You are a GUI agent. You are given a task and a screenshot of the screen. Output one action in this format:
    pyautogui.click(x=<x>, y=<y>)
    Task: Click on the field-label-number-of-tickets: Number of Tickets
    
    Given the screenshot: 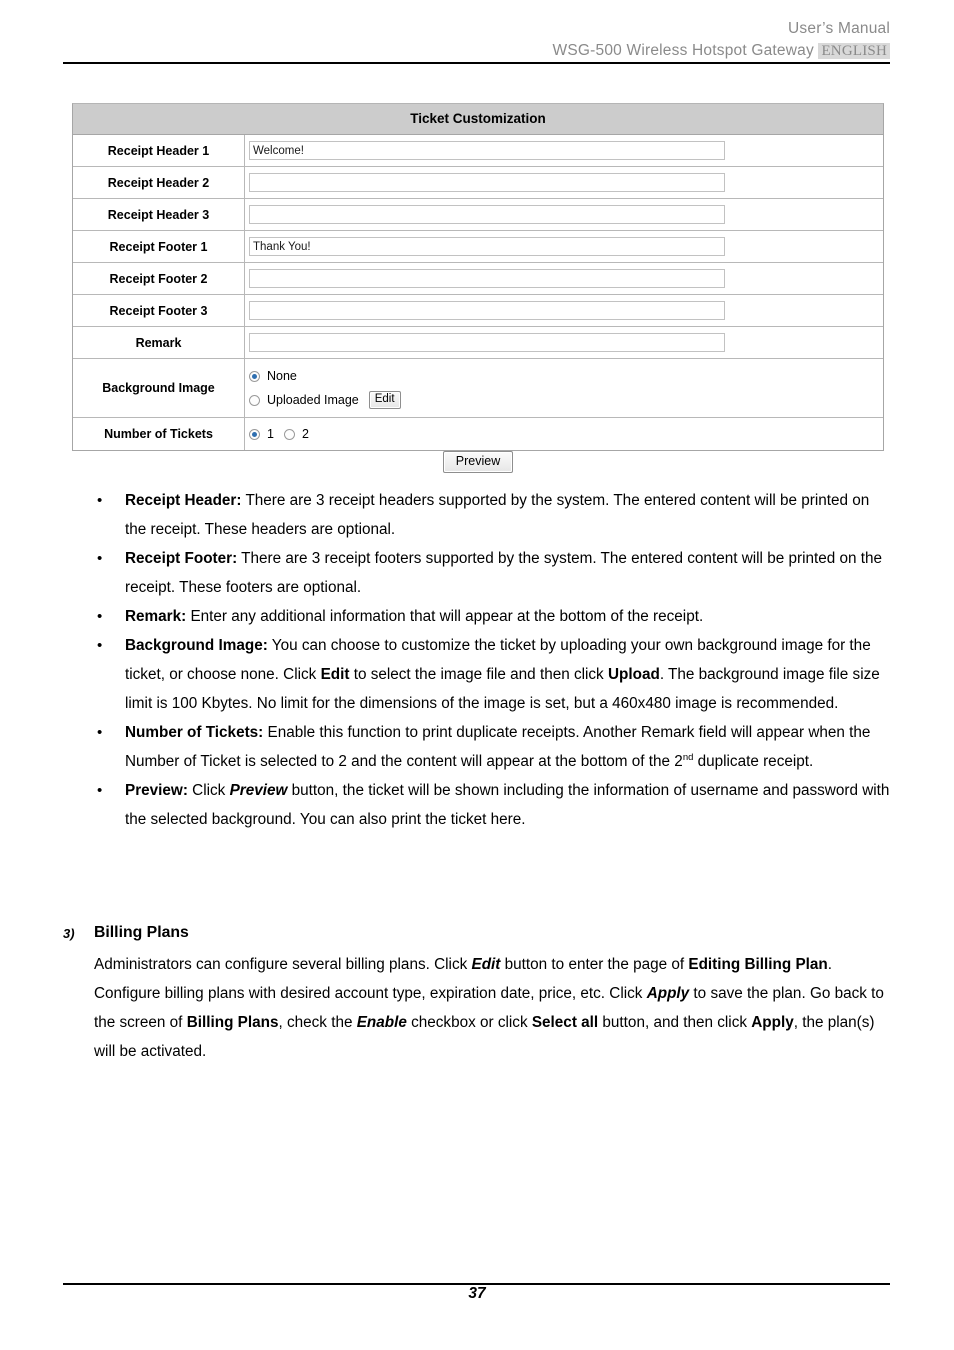 What is the action you would take?
    pyautogui.click(x=159, y=434)
    